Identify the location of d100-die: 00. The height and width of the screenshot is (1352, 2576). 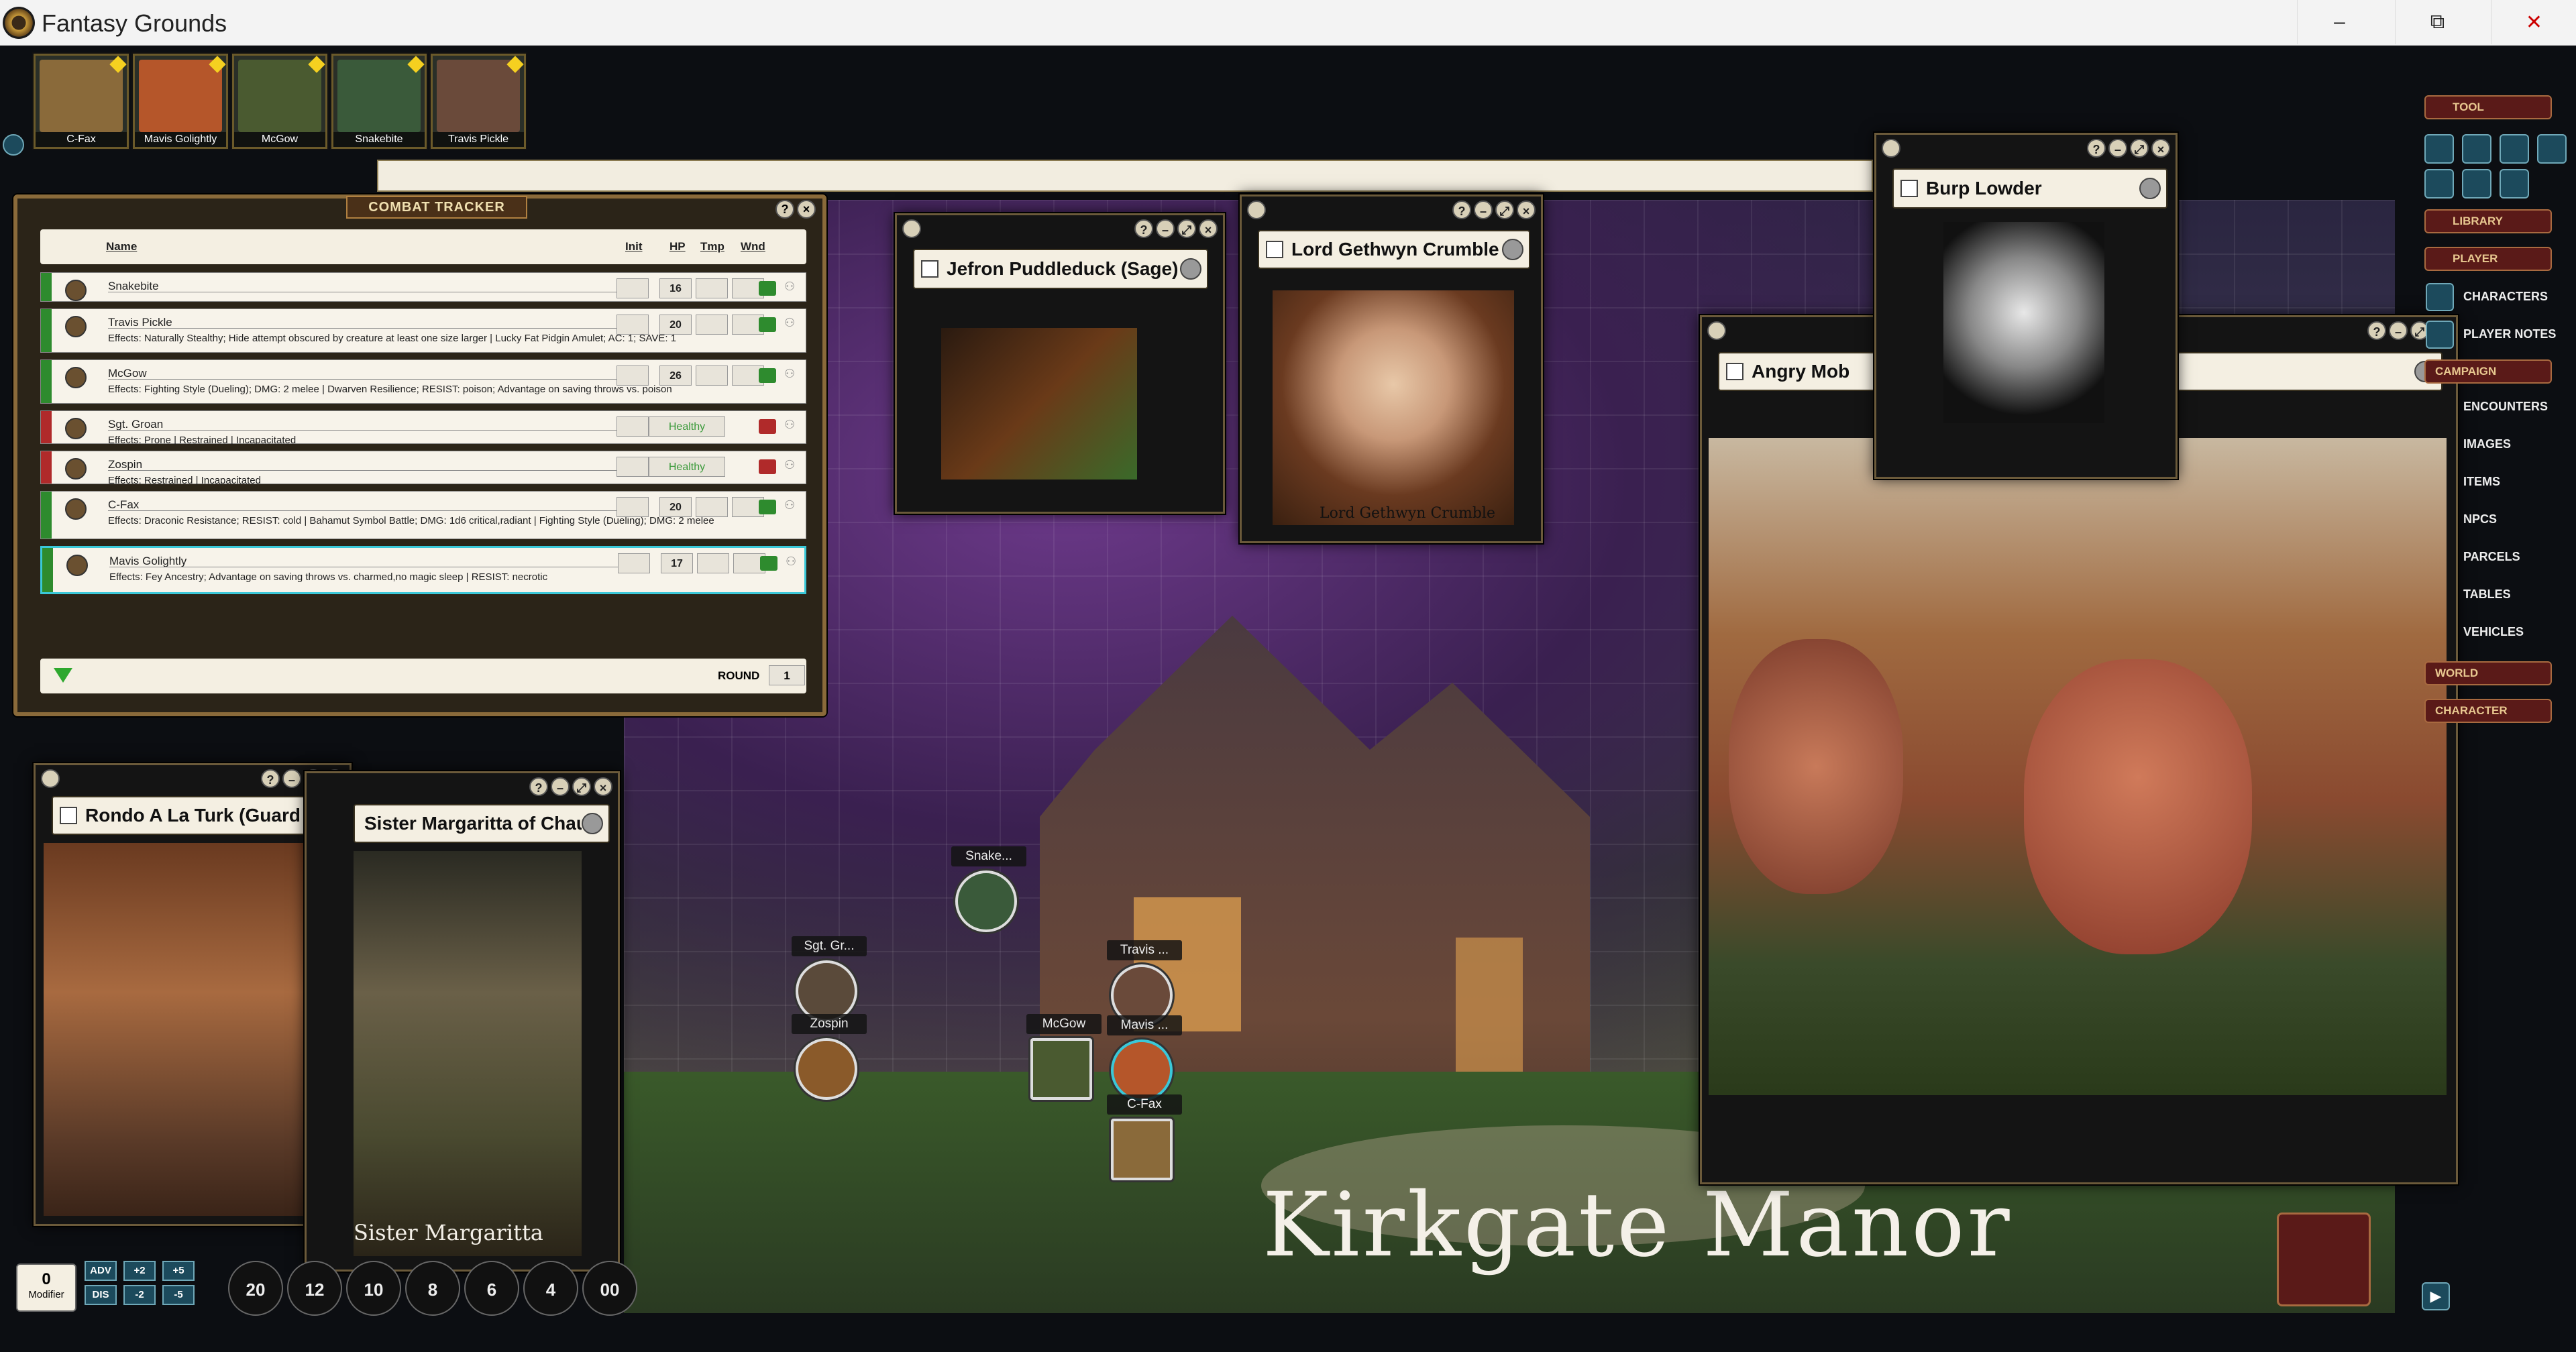
(609, 1288).